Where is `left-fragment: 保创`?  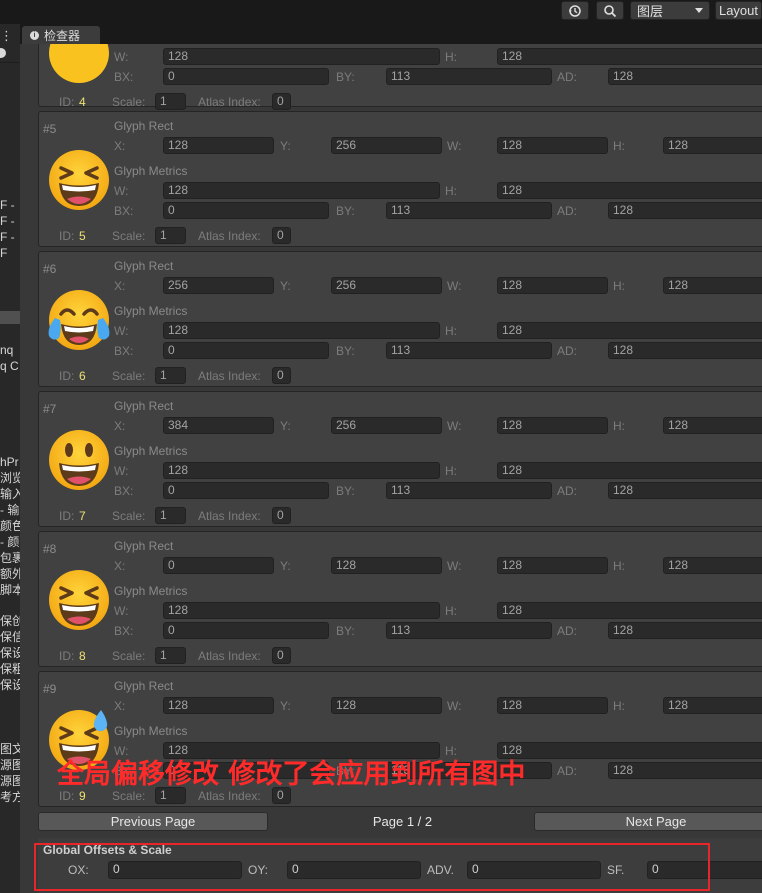 left-fragment: 保创 is located at coordinates (10, 621).